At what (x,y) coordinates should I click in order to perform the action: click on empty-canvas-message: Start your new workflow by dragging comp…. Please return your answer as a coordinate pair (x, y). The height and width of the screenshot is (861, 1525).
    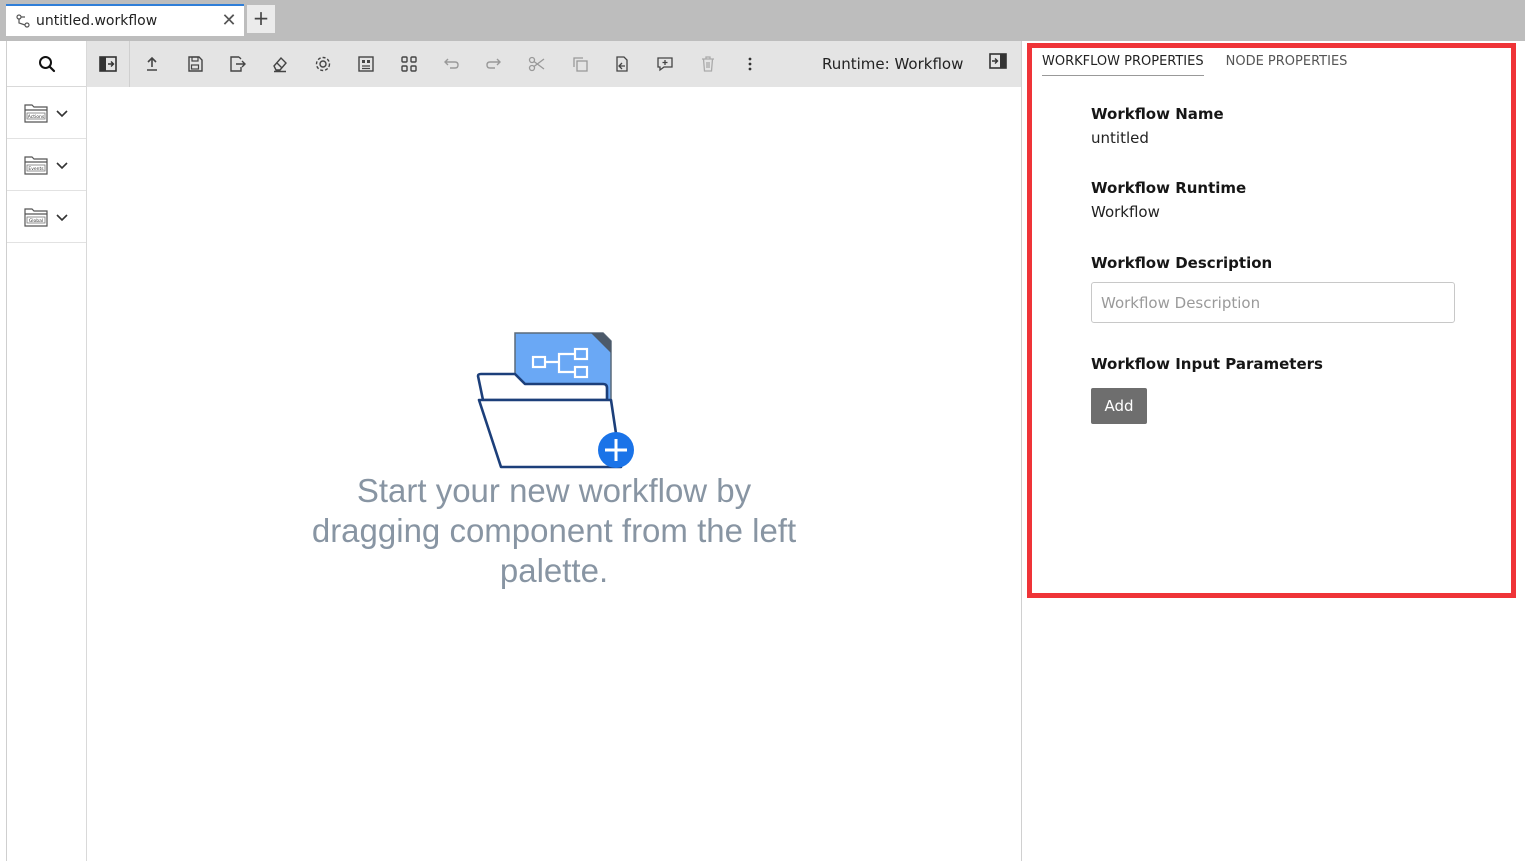
    Looking at the image, I should click on (554, 530).